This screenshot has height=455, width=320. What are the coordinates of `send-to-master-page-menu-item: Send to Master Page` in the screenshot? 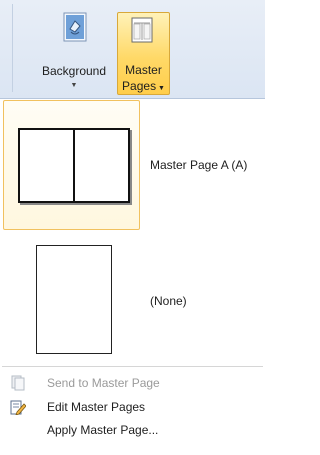 It's located at (132, 383).